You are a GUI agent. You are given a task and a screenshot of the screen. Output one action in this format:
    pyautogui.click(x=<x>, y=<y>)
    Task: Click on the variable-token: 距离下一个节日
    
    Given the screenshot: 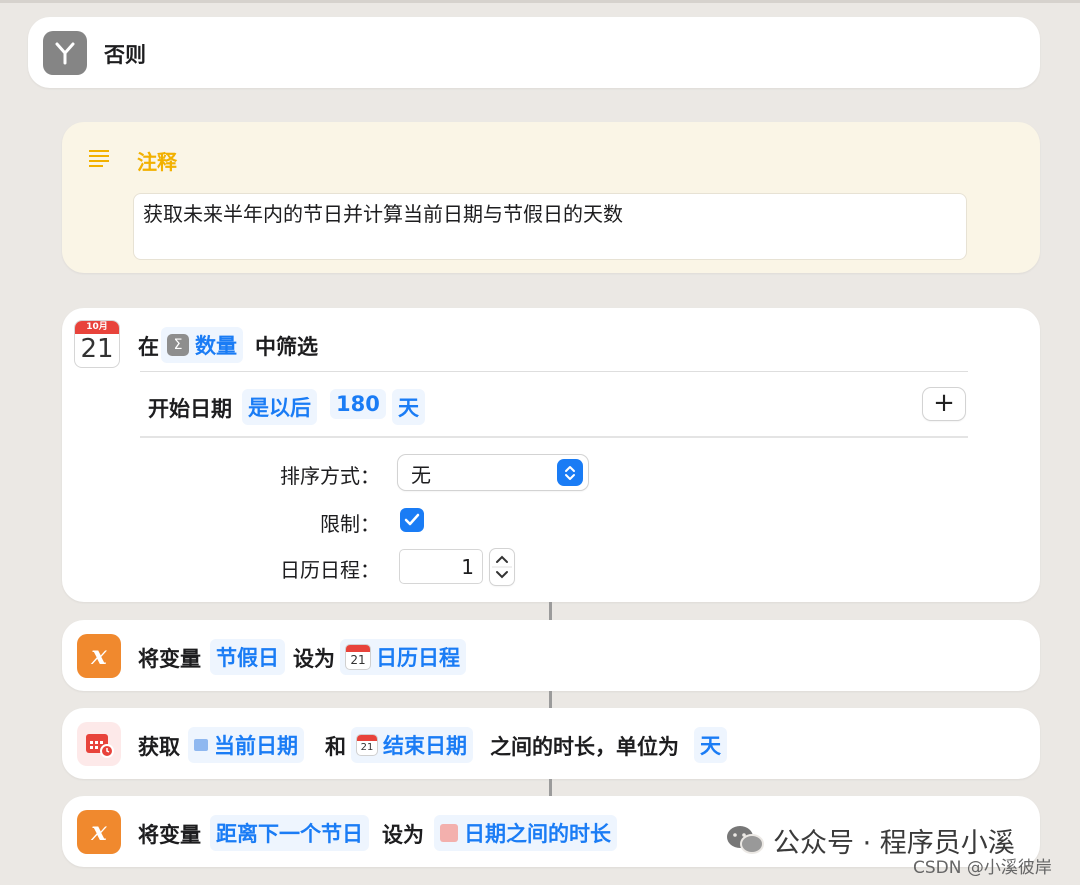 What is the action you would take?
    pyautogui.click(x=289, y=833)
    